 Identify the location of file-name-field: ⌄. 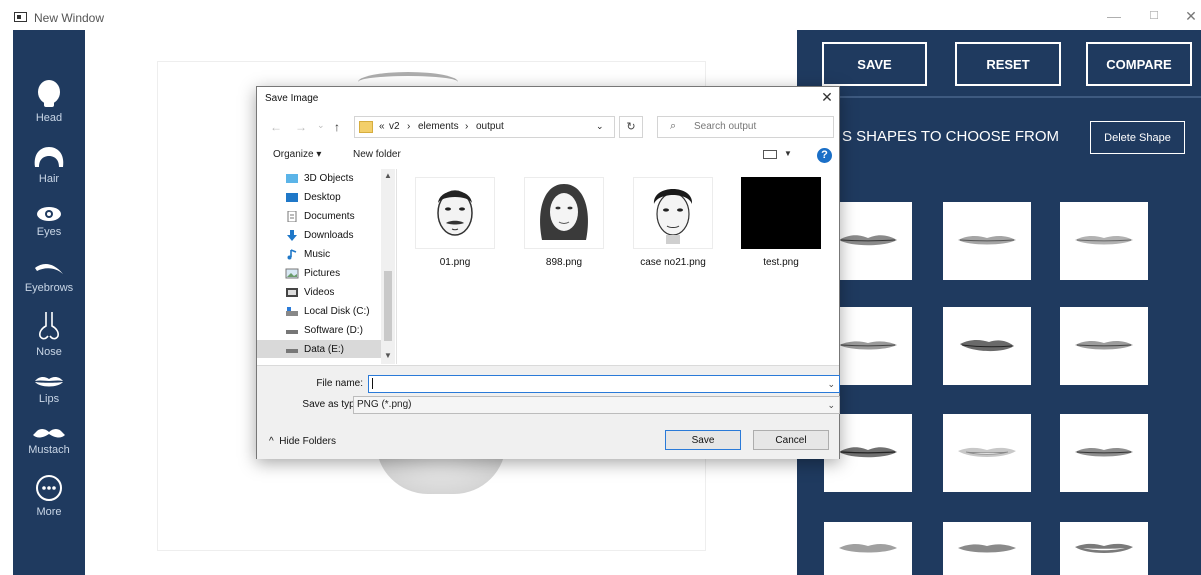
(604, 384).